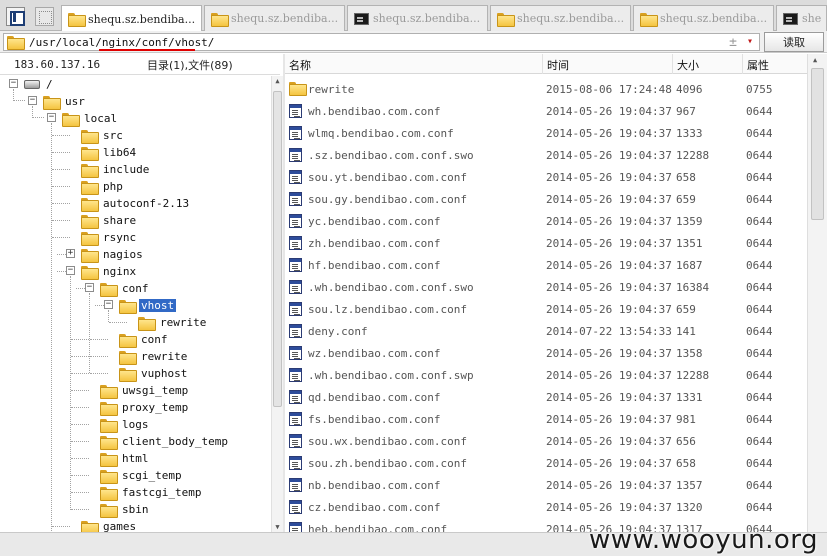  What do you see at coordinates (65, 101) in the screenshot?
I see `tree-node: usr` at bounding box center [65, 101].